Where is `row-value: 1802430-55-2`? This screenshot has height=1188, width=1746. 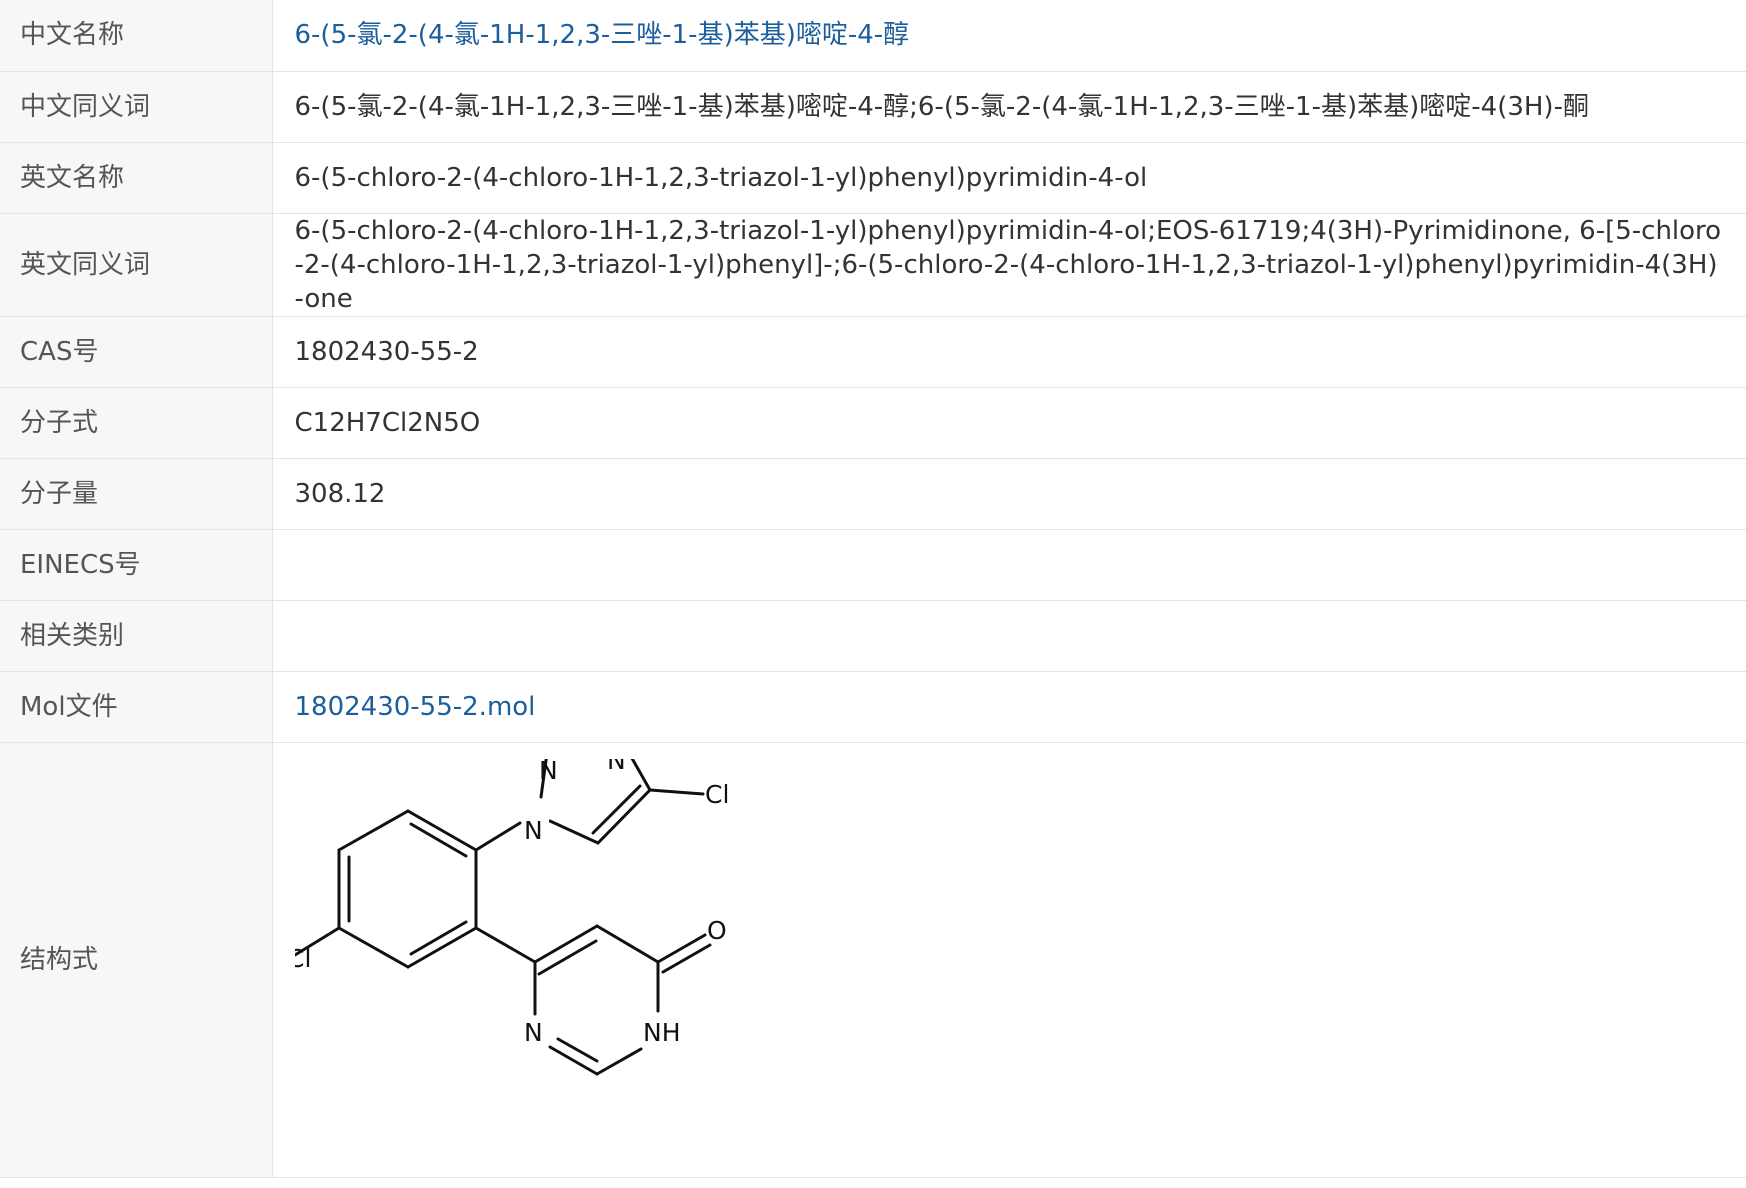 row-value: 1802430-55-2 is located at coordinates (386, 351).